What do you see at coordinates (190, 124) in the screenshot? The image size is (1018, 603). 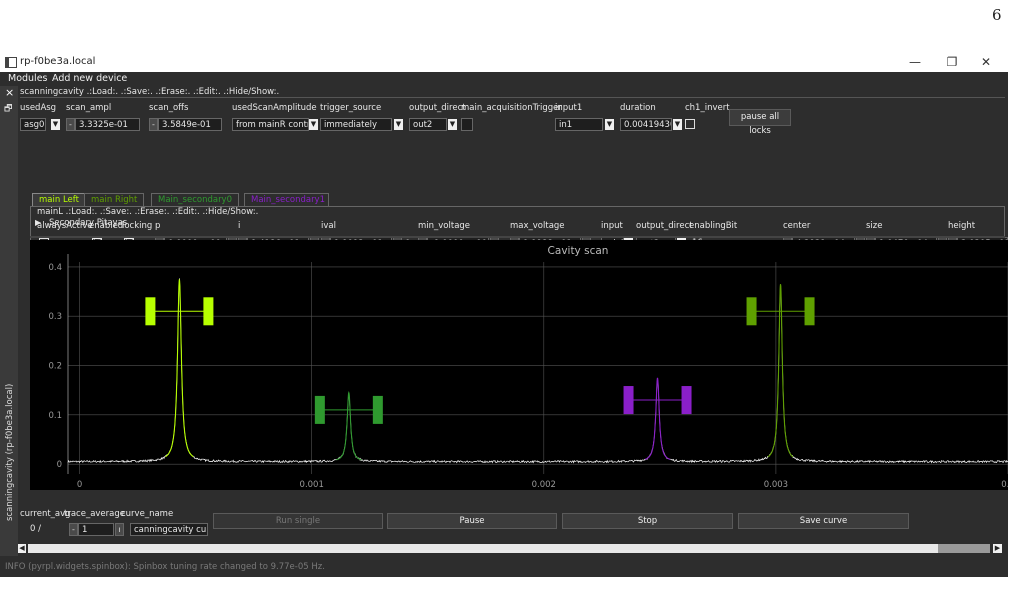 I see `scan-offs-input: 3.5849e-01` at bounding box center [190, 124].